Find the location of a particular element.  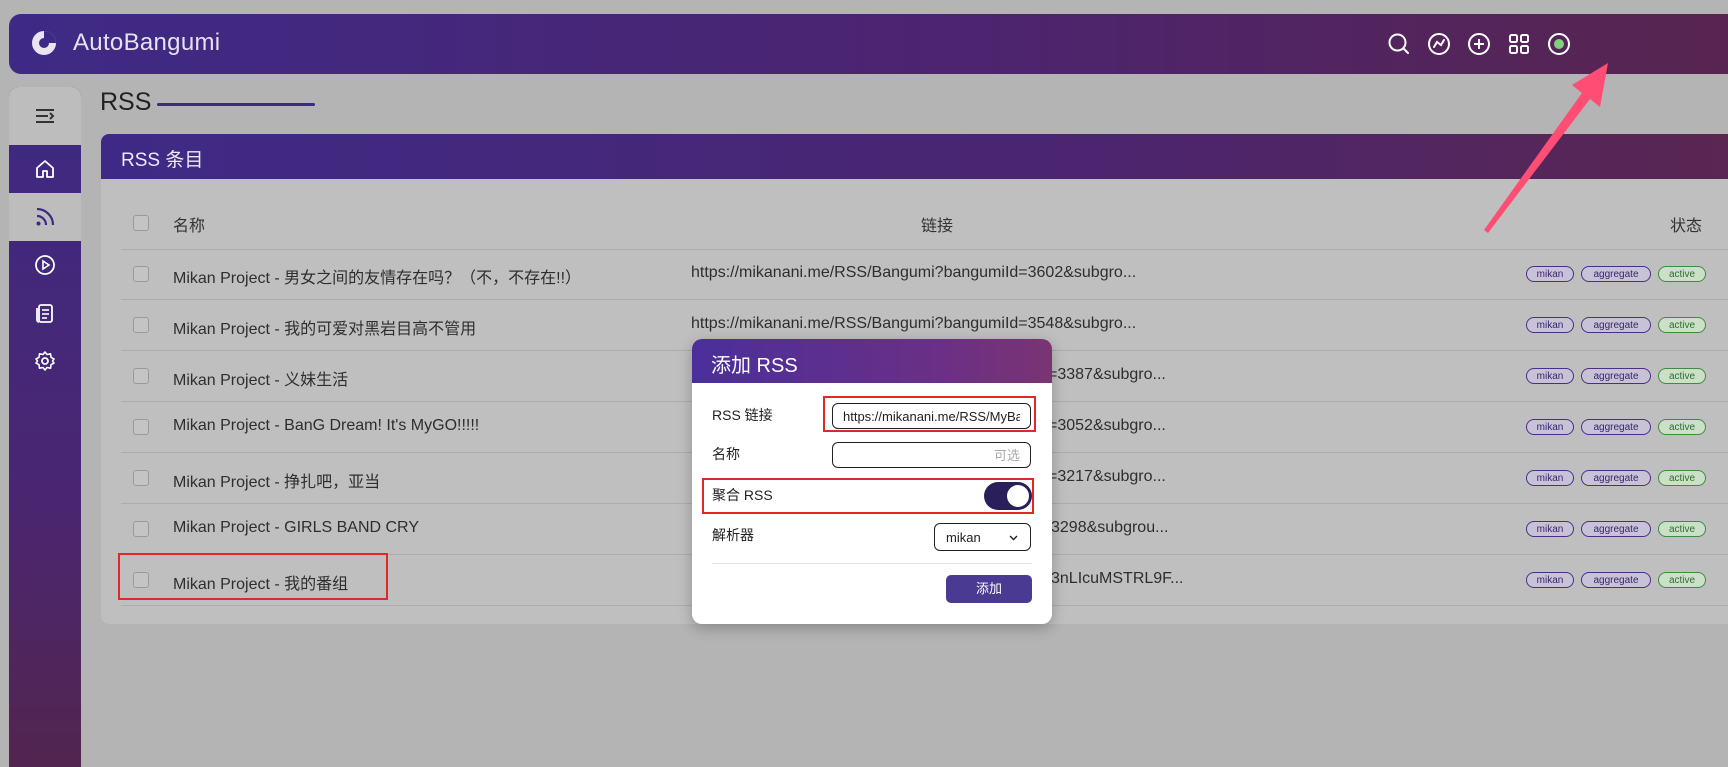

highlight-rss-link is located at coordinates (929, 414).